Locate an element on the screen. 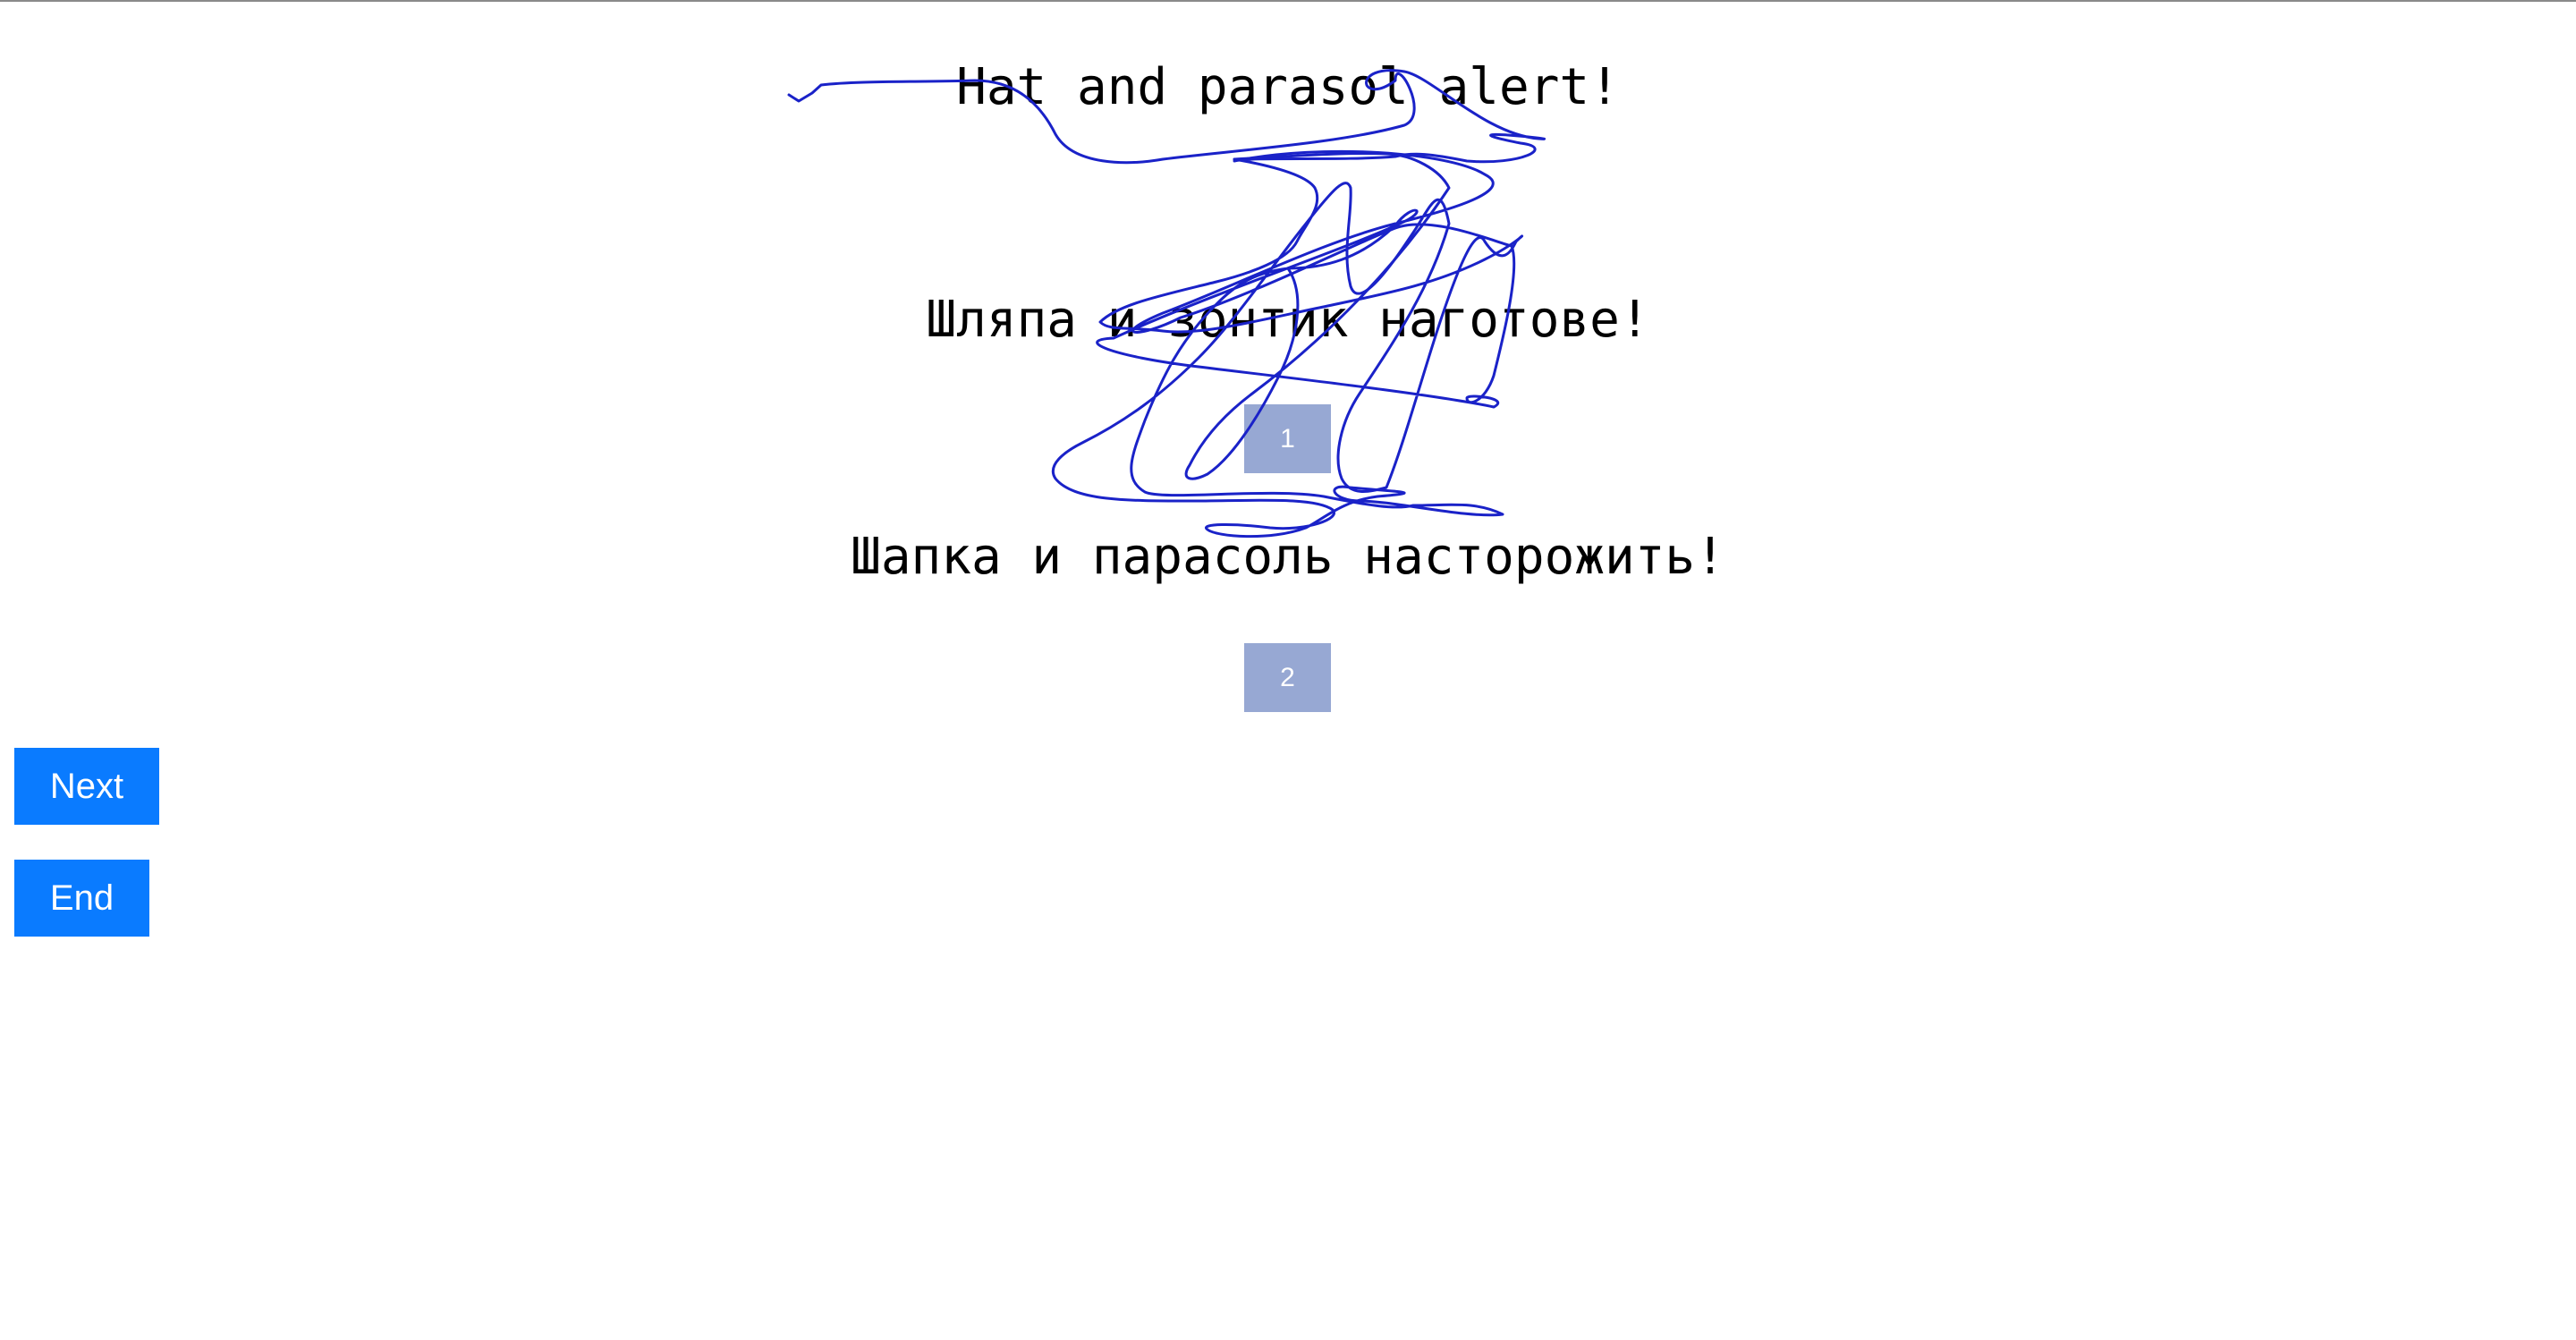  top-divider is located at coordinates (1288, 1).